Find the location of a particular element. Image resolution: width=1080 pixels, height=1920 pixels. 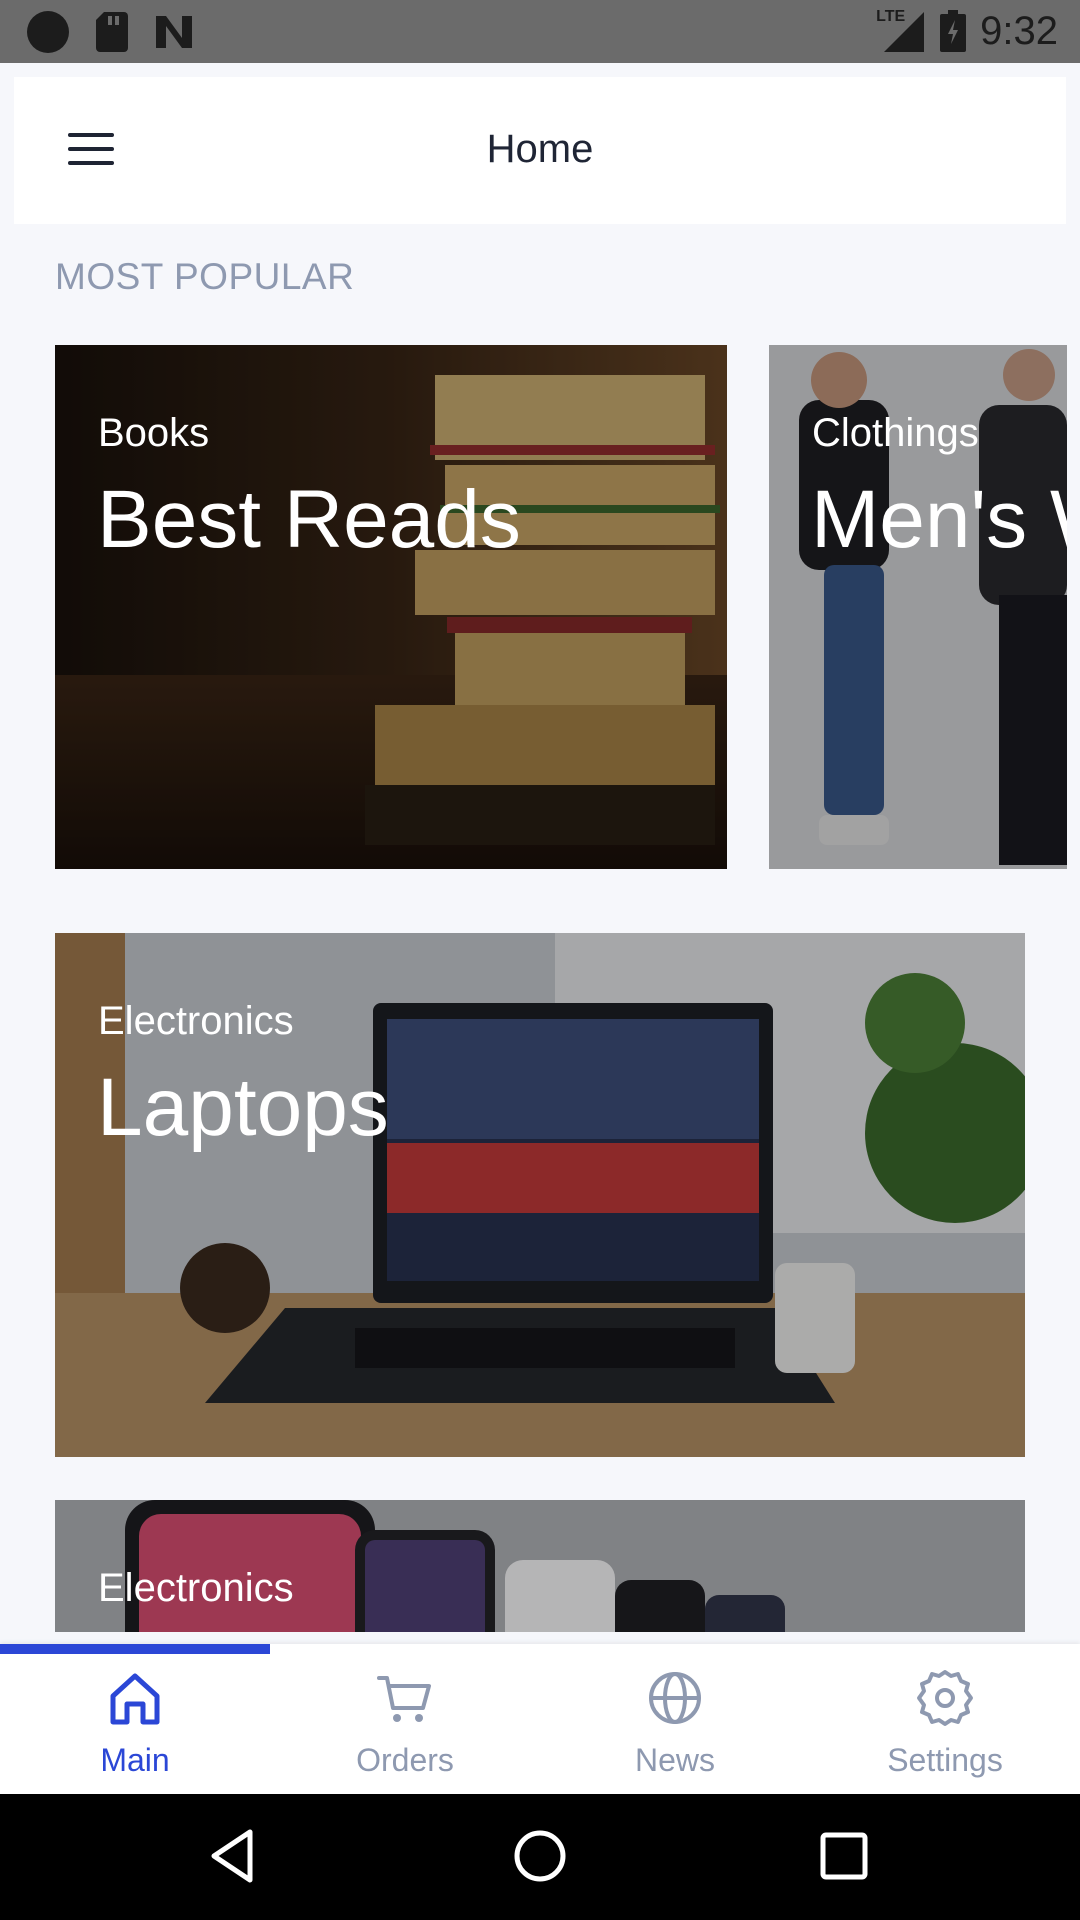

top-app-bar: Home is located at coordinates (540, 150).